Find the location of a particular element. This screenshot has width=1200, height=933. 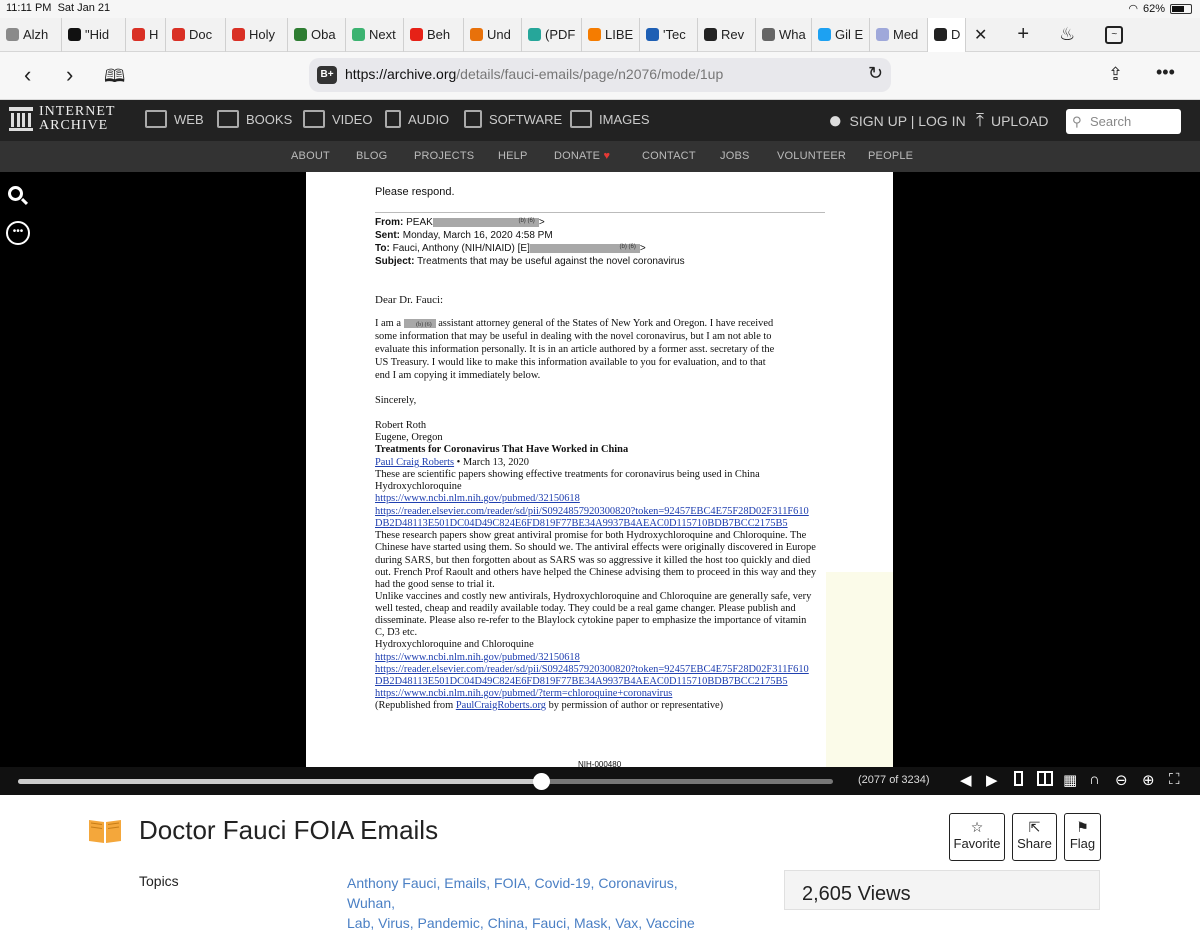

thumbnail-view-icon: ▦ is located at coordinates (1070, 780).